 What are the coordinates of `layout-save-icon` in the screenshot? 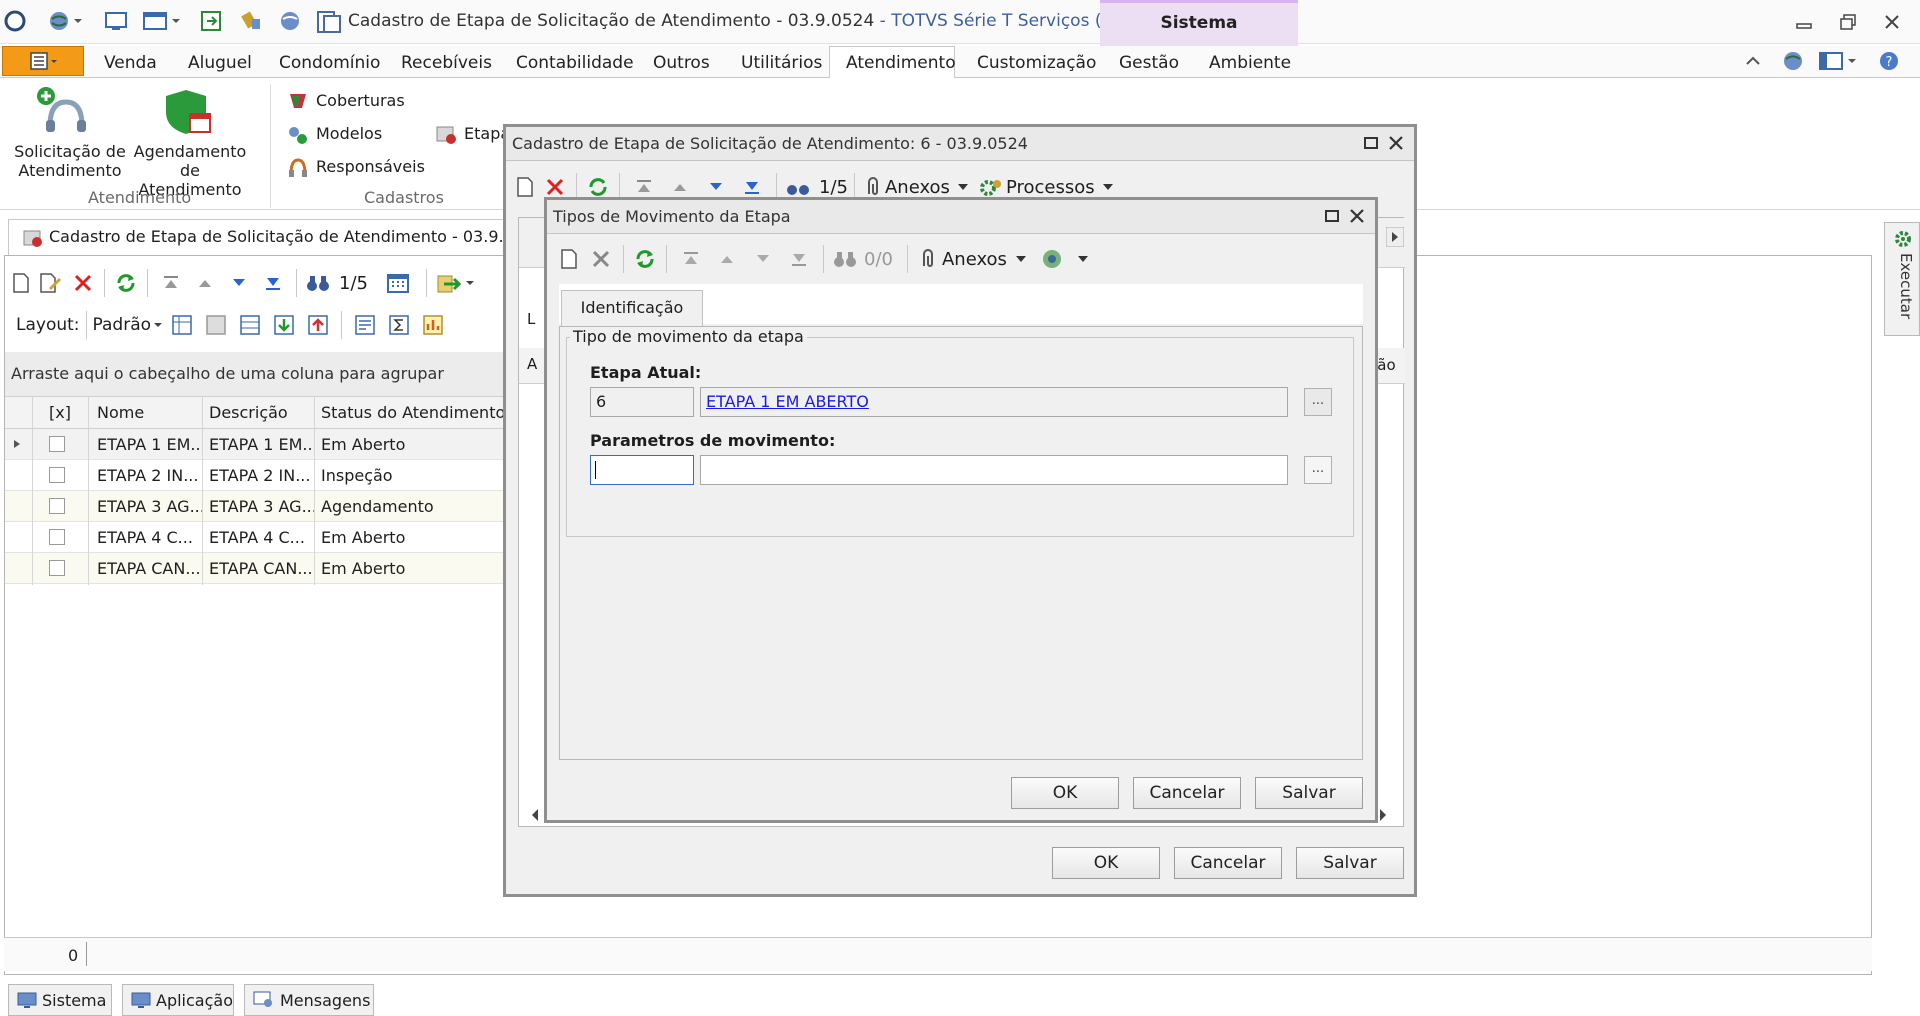 It's located at (182, 325).